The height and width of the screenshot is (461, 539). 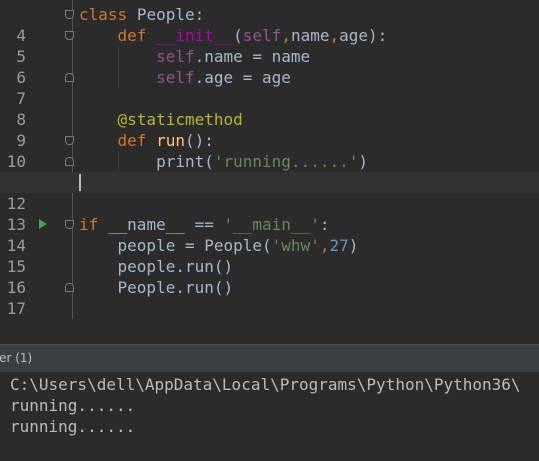 What do you see at coordinates (89, 224) in the screenshot?
I see `keyword-if: if` at bounding box center [89, 224].